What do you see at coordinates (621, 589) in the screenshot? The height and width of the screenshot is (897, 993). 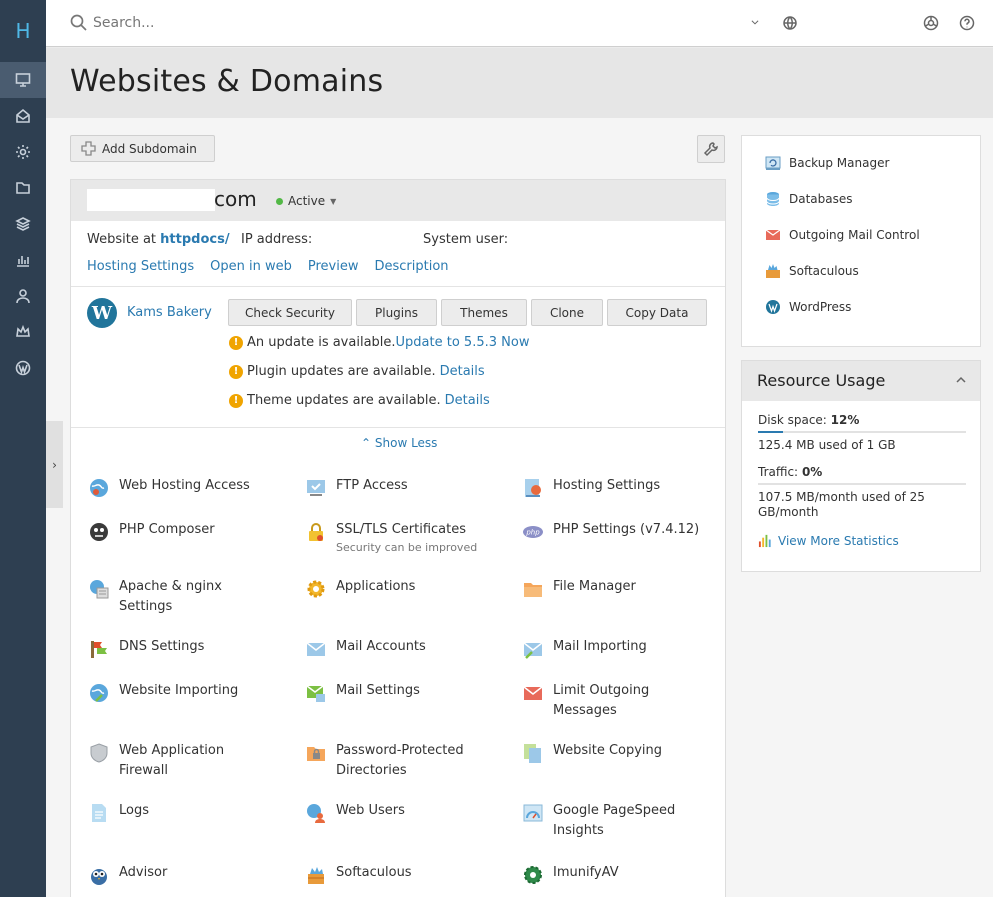 I see `tool-file-manager: File Manager` at bounding box center [621, 589].